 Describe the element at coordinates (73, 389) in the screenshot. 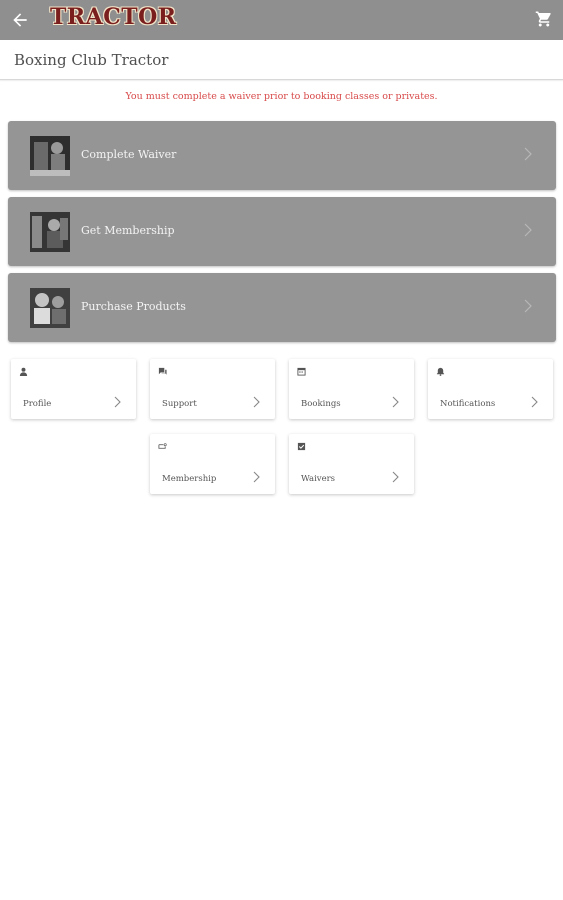

I see `tile-profile: Profile` at that location.